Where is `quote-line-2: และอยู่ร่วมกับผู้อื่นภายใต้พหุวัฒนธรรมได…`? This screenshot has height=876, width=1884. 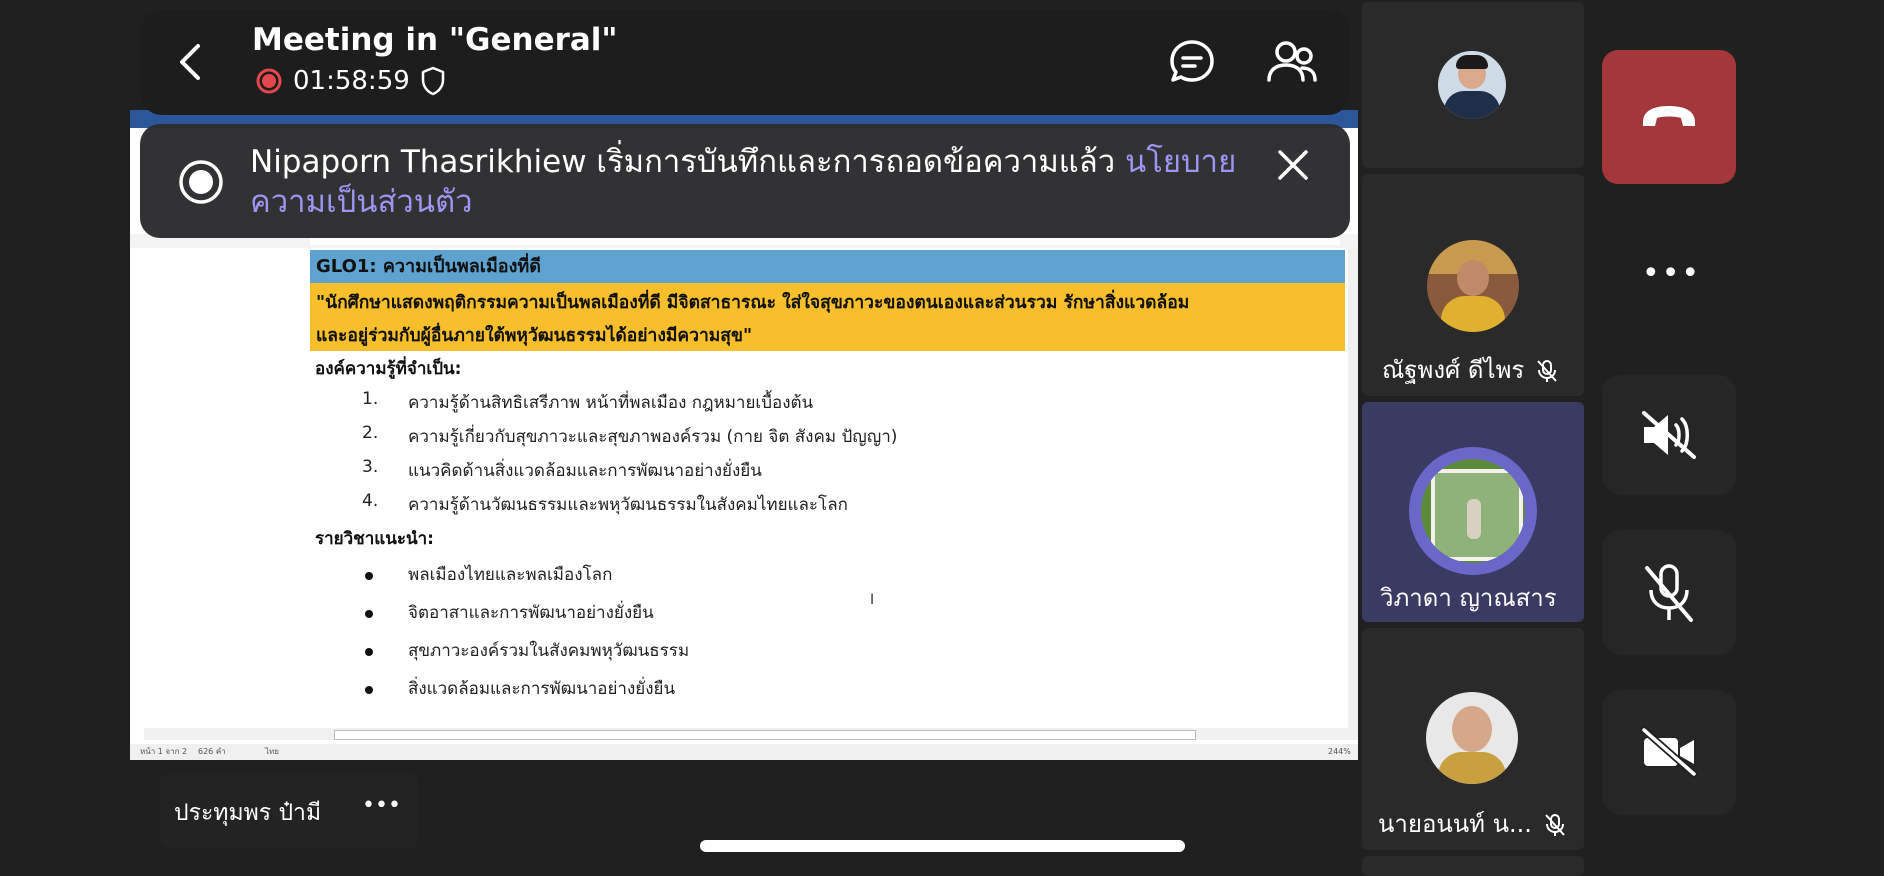
quote-line-2: และอยู่ร่วมกับผู้อื่นภายใต้พหุวัฒนธรรมได… is located at coordinates (534, 336).